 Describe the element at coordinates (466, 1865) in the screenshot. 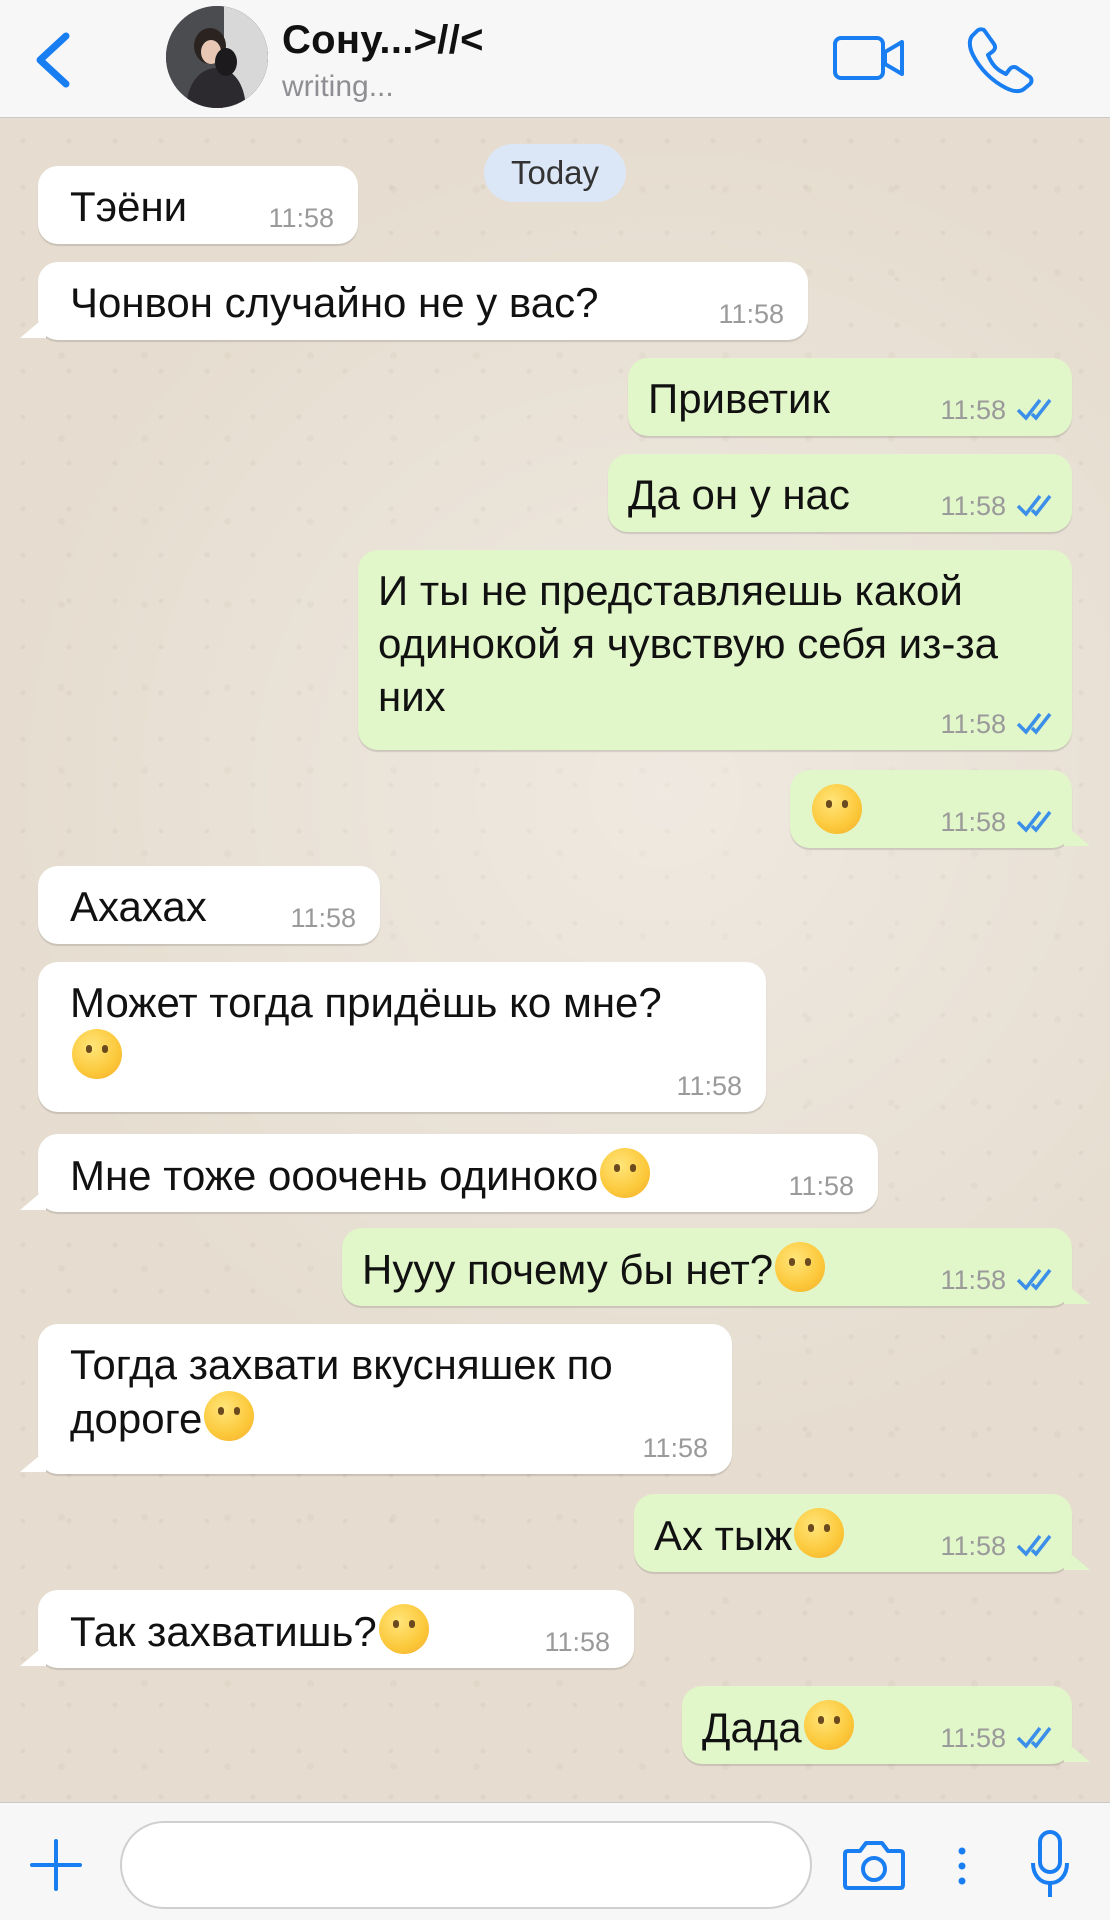

I see `message-input` at that location.